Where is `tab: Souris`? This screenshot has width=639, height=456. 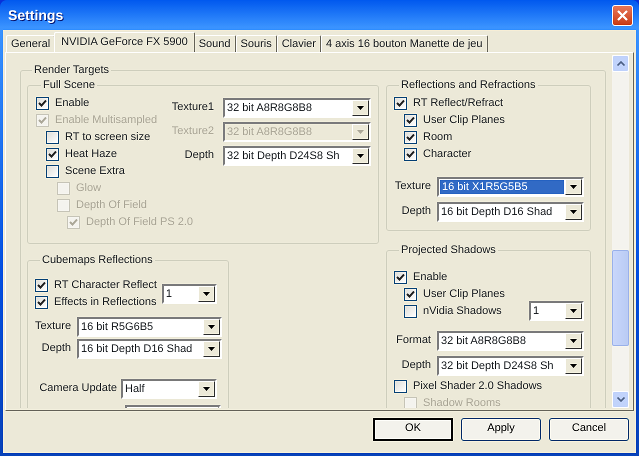
tab: Souris is located at coordinates (256, 43).